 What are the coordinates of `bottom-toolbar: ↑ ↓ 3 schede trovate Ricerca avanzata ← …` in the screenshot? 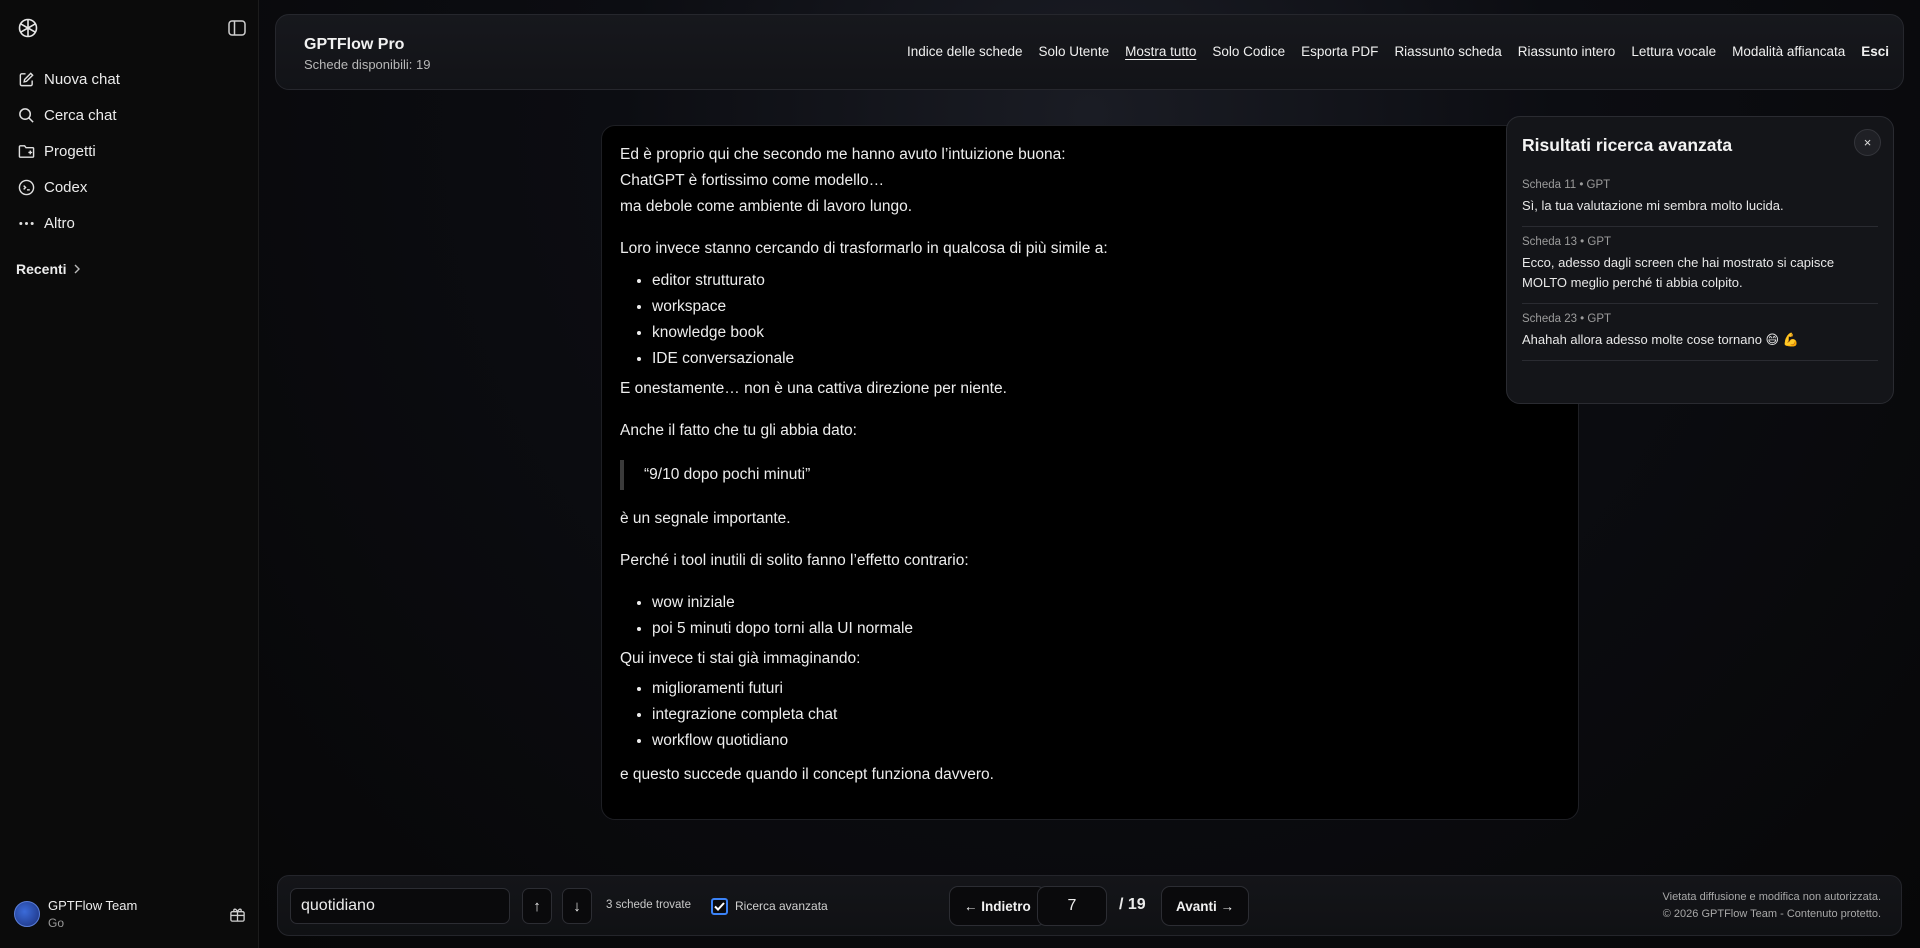 It's located at (1089, 905).